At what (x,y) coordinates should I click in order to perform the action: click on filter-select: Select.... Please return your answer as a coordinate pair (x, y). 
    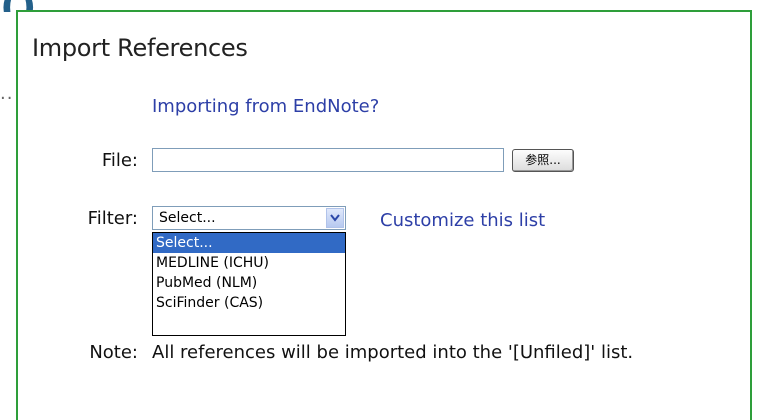
    Looking at the image, I should click on (249, 218).